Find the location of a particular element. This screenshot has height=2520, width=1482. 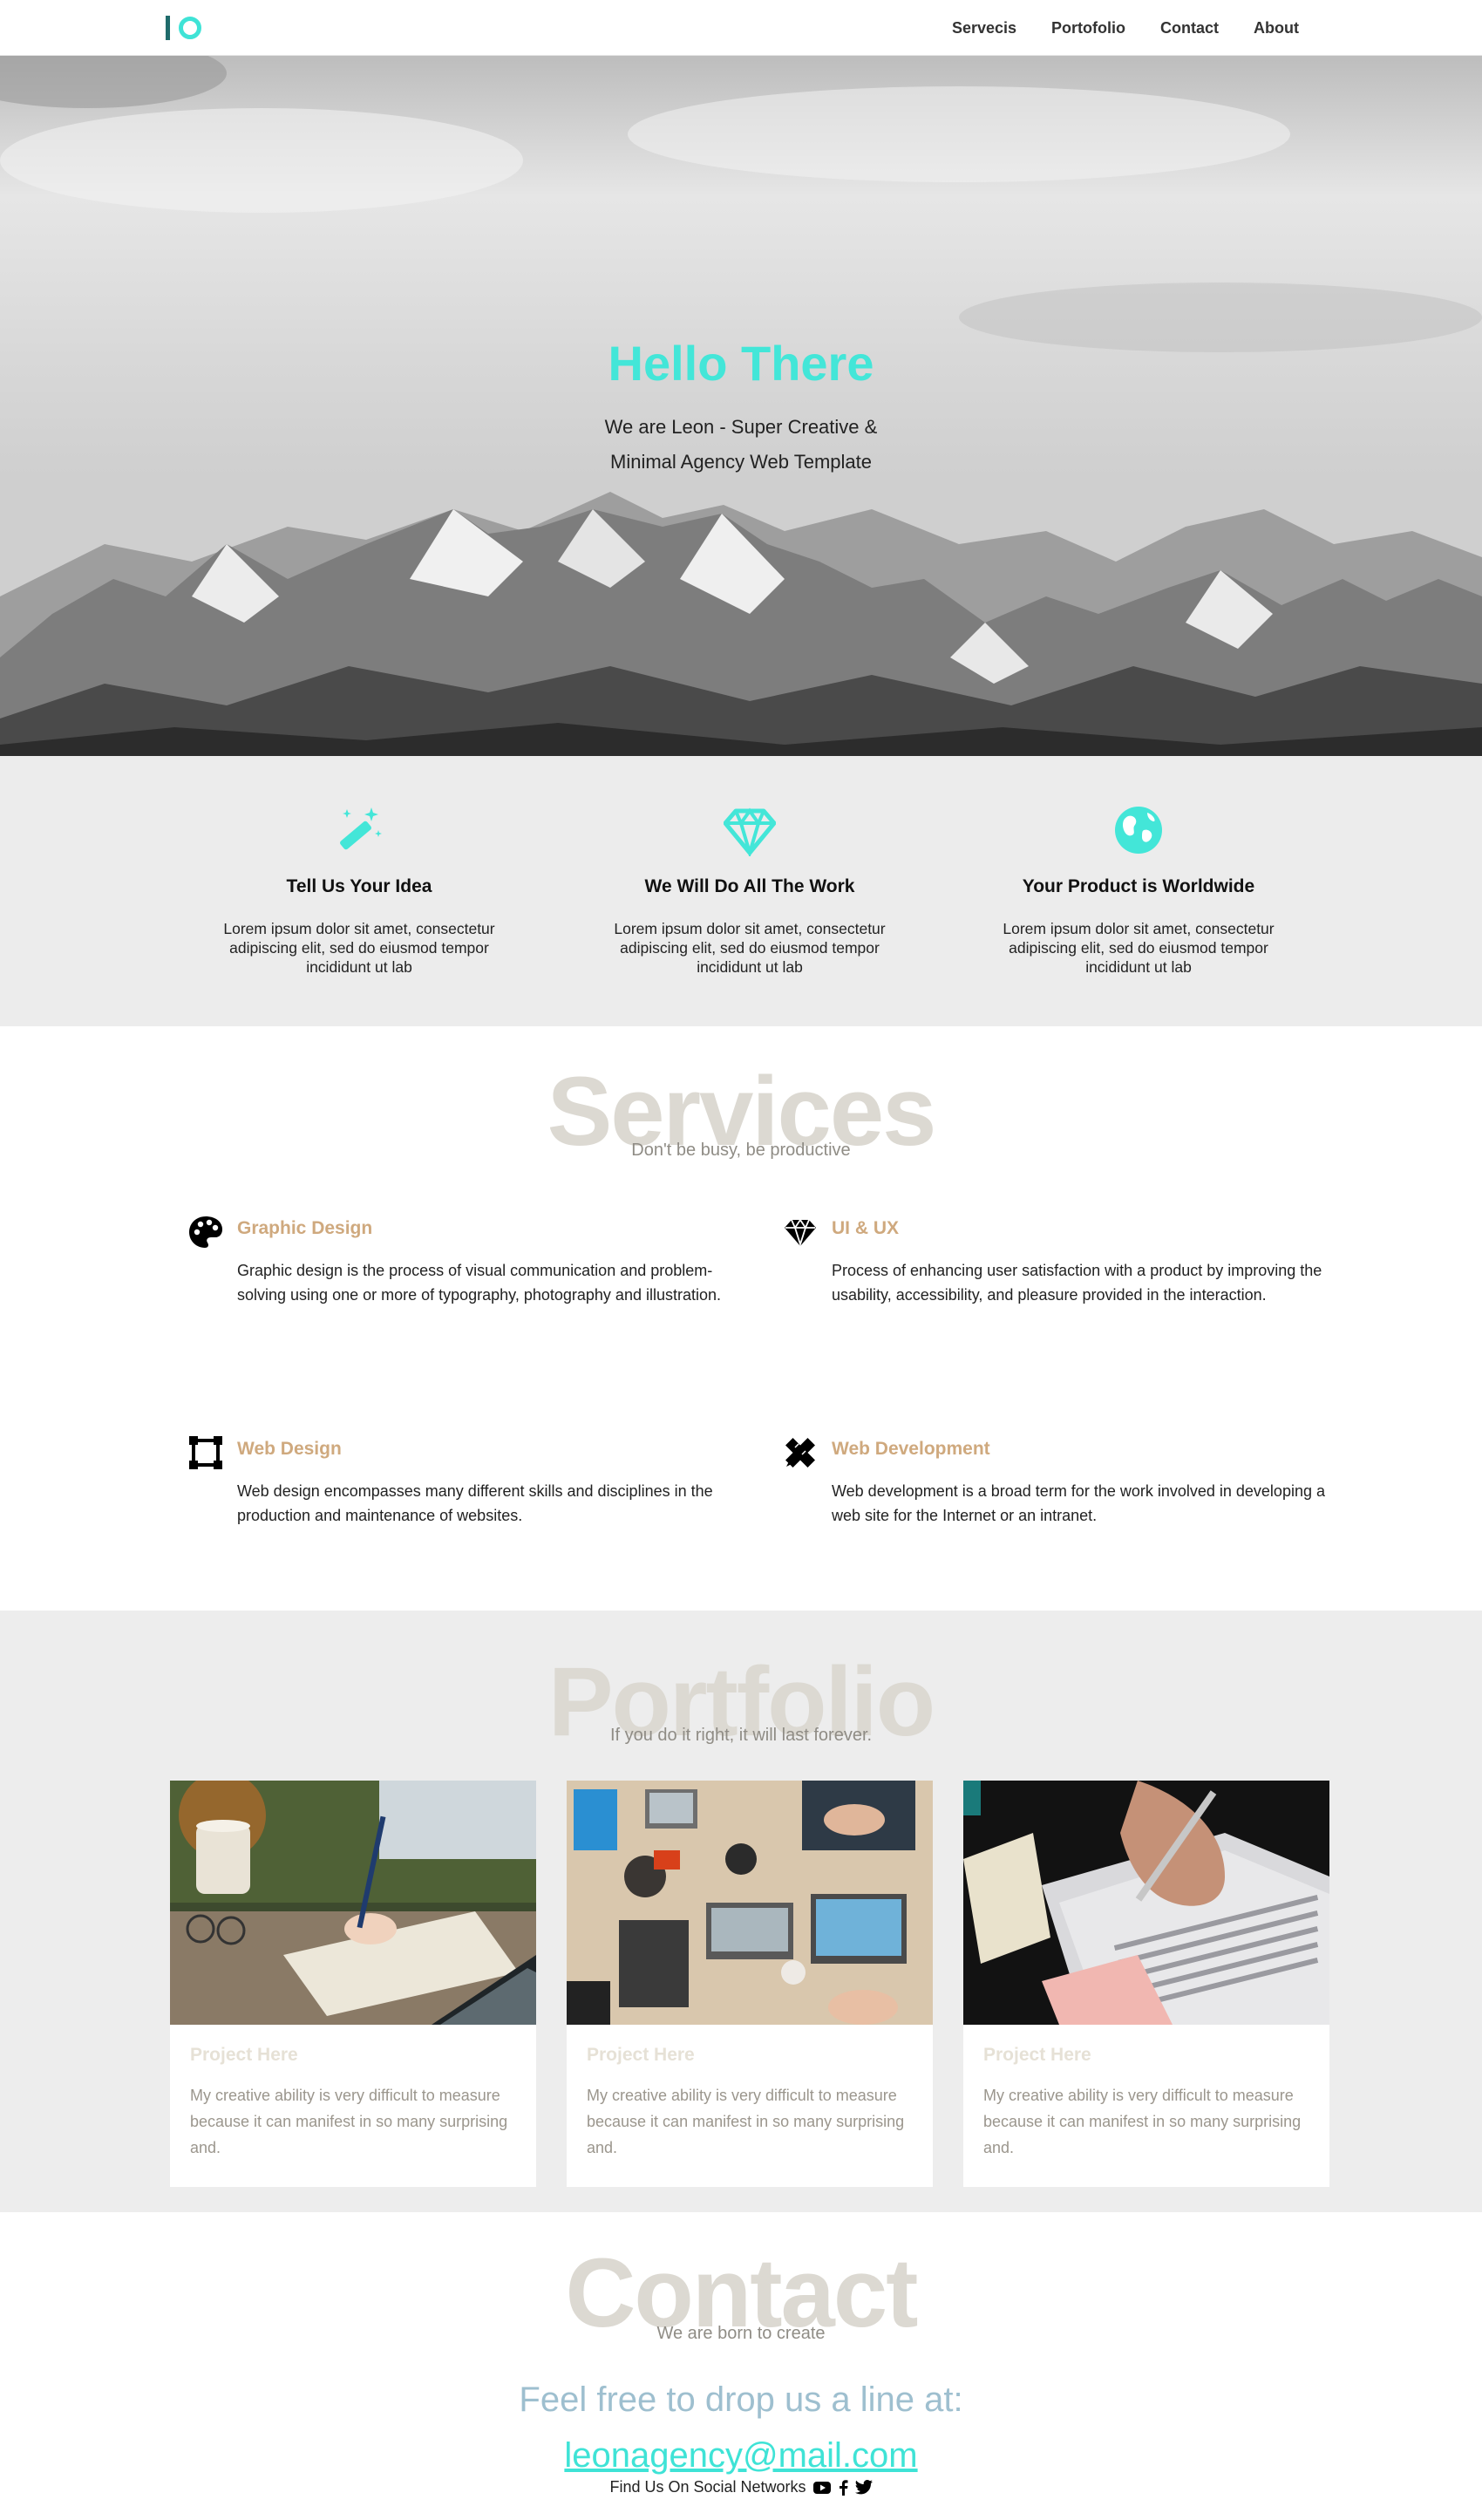

nav-item-portfolio: Portofolio is located at coordinates (1088, 28).